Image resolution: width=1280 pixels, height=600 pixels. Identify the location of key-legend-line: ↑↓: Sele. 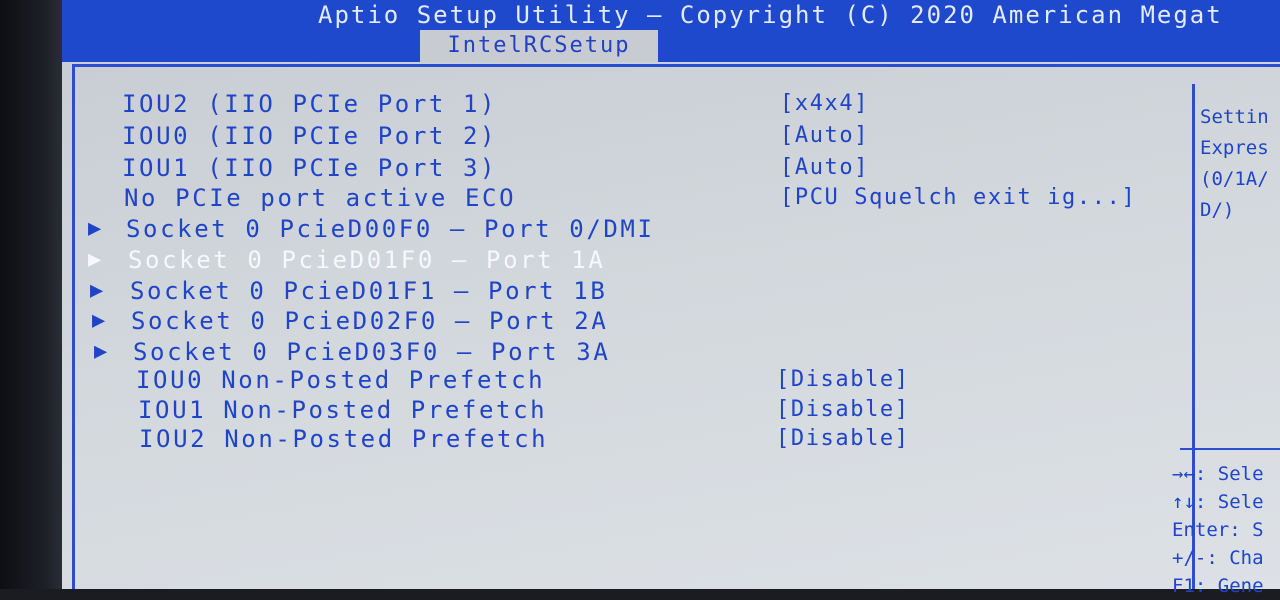
(1218, 502).